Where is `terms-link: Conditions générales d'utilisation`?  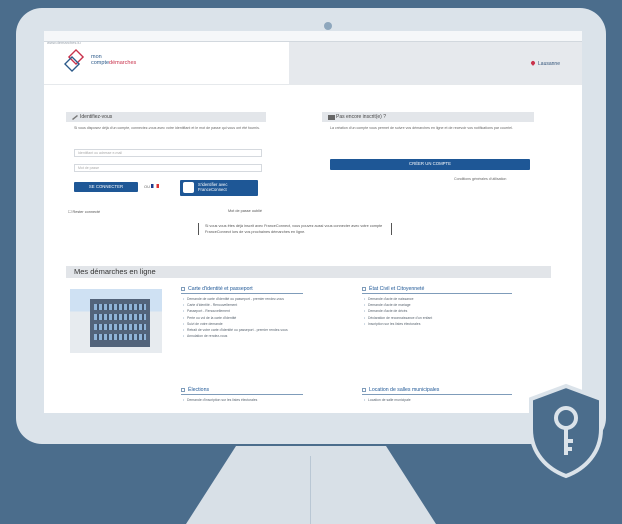 terms-link: Conditions générales d'utilisation is located at coordinates (480, 179).